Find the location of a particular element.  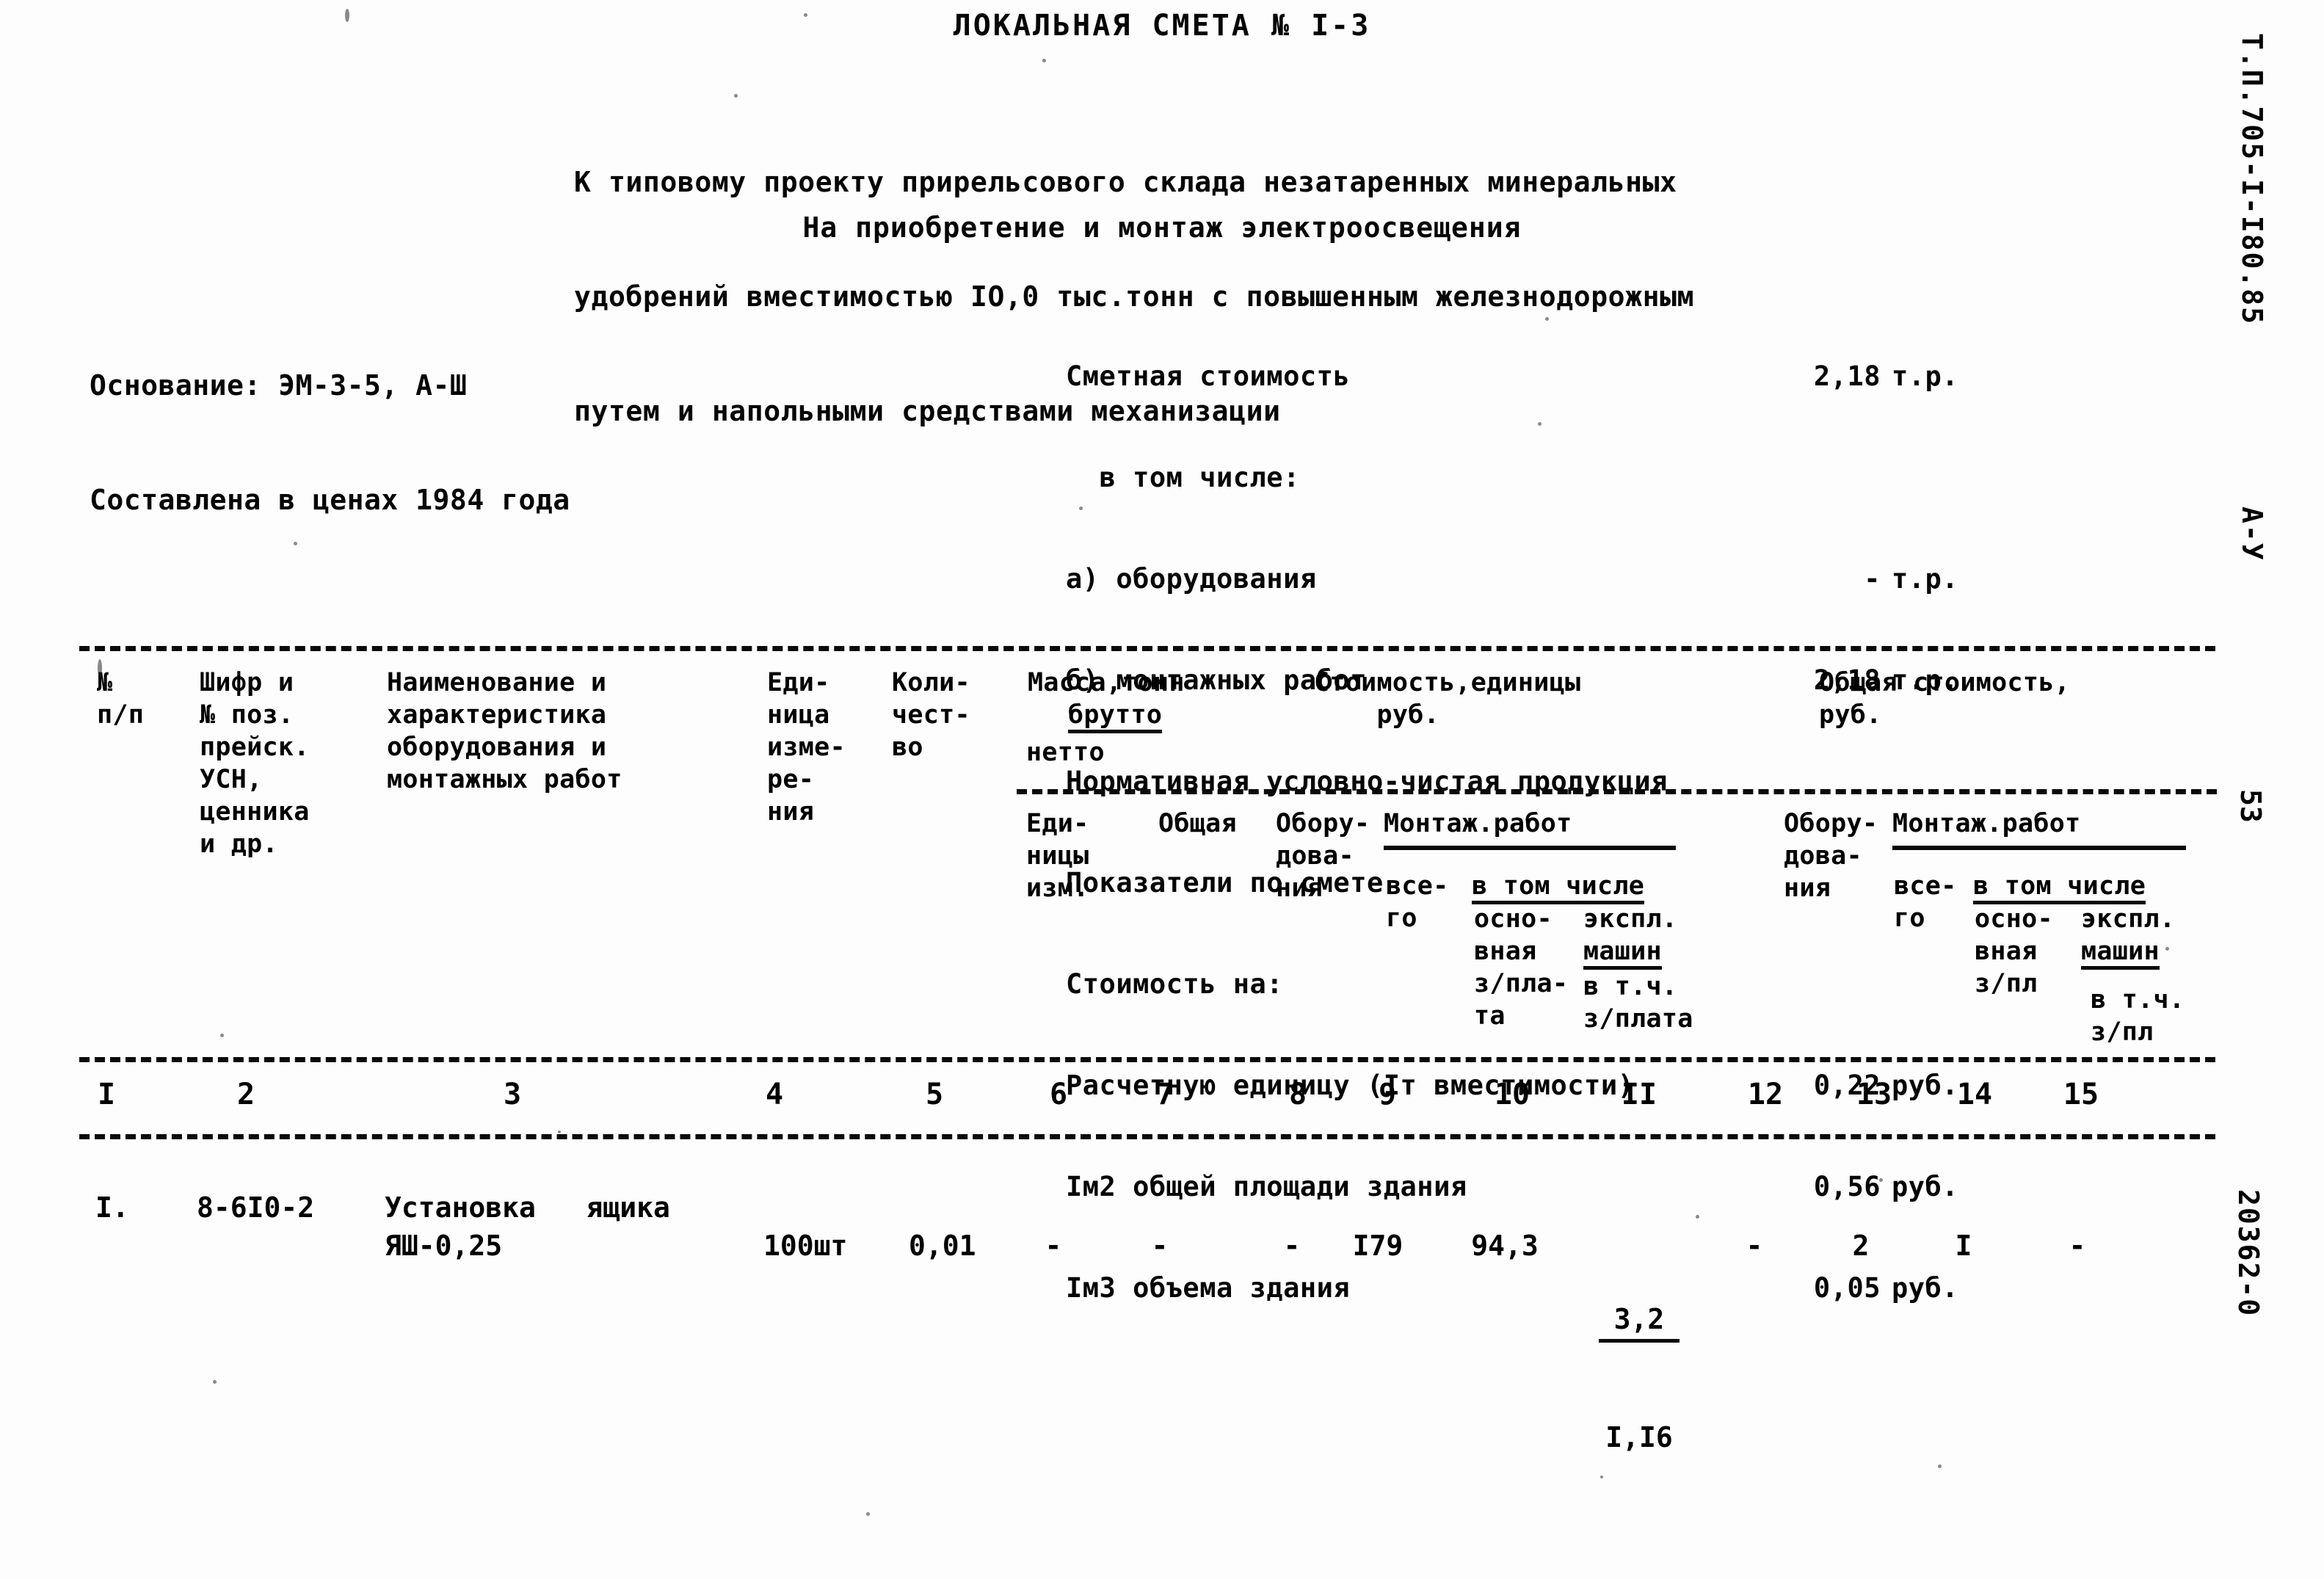

summary-value: - is located at coordinates (1872, 579).